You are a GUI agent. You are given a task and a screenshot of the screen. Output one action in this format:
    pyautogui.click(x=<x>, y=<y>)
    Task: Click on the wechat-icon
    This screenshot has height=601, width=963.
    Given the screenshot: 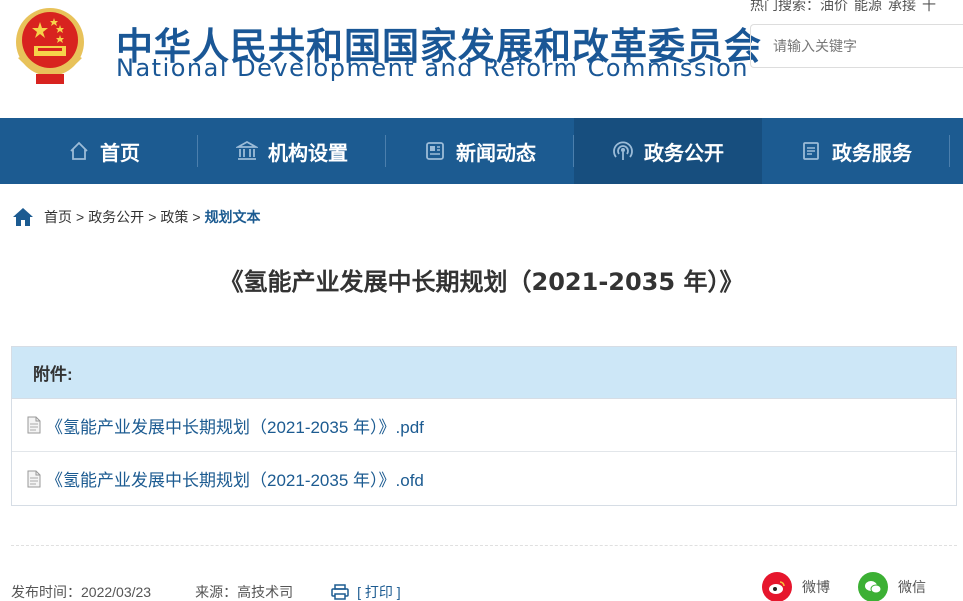 What is the action you would take?
    pyautogui.click(x=873, y=586)
    